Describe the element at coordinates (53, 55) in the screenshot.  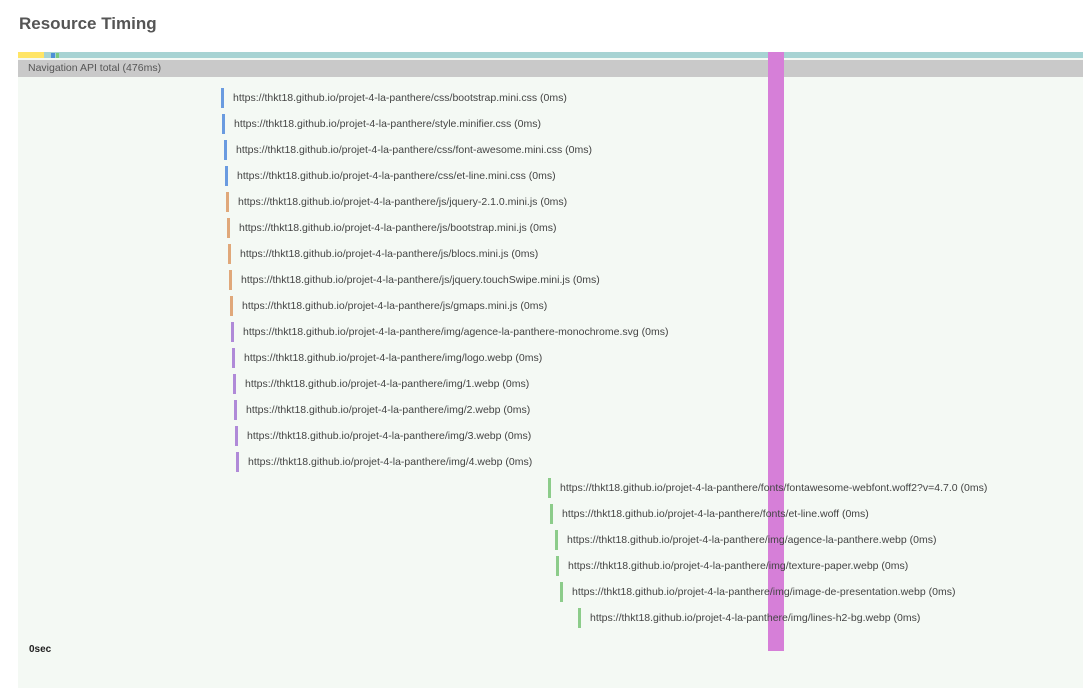
I see `overview-segment-blue` at that location.